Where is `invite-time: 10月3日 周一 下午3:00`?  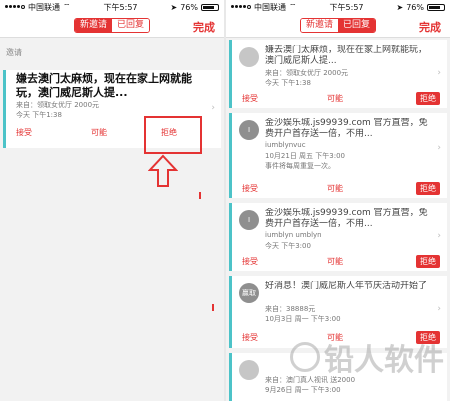 invite-time: 10月3日 周一 下午3:00 is located at coordinates (303, 319).